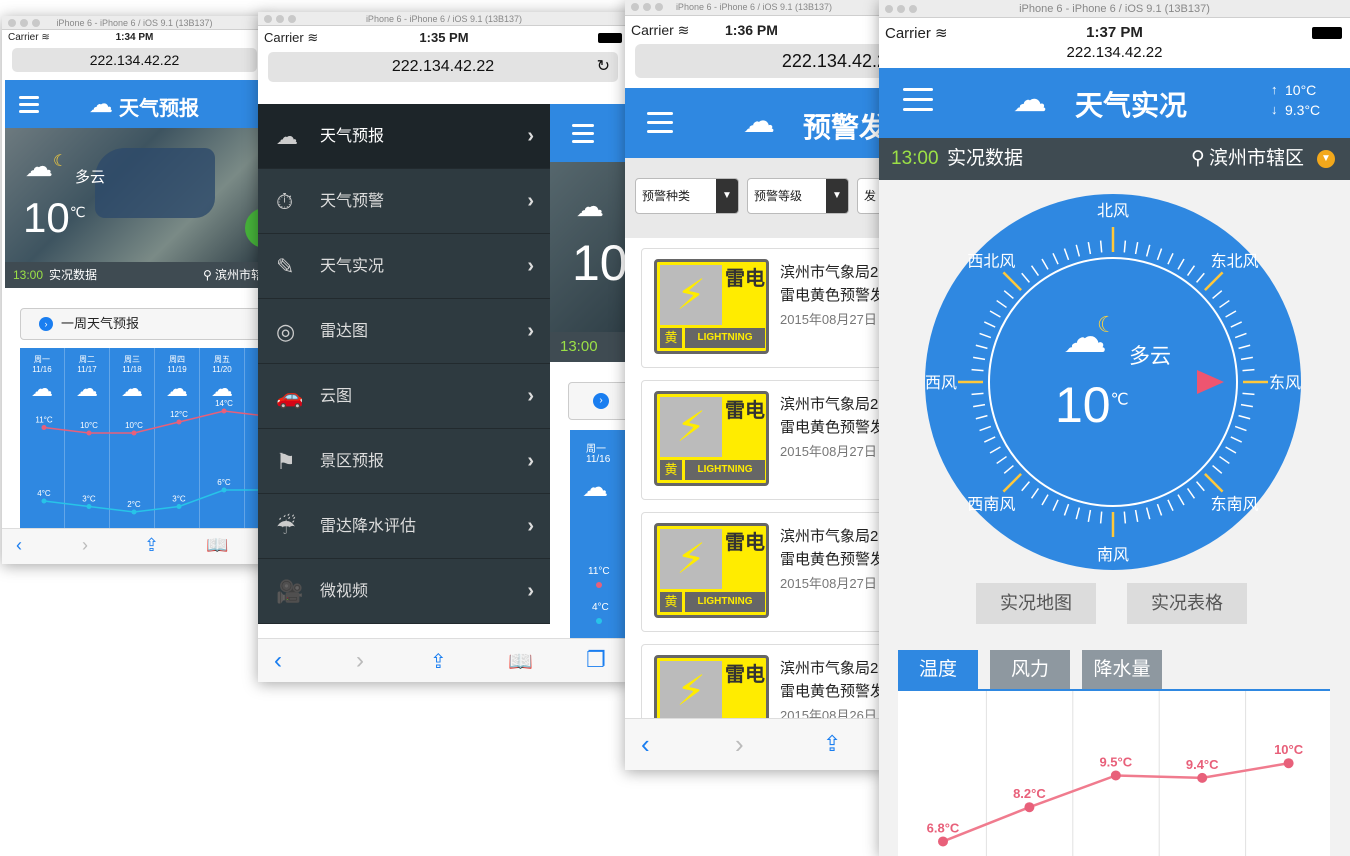 The height and width of the screenshot is (856, 1350). Describe the element at coordinates (443, 67) in the screenshot. I see `address-bar: 222.134.42.22 ↻` at that location.